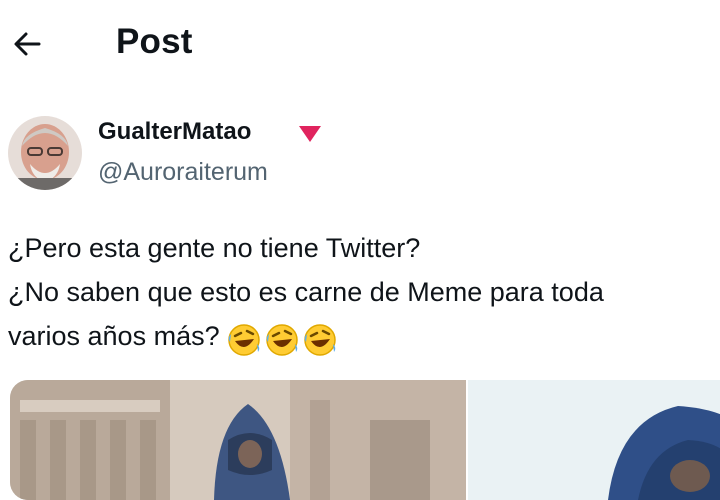  Describe the element at coordinates (364, 337) in the screenshot. I see `tweet-line-last: varios años más?` at that location.